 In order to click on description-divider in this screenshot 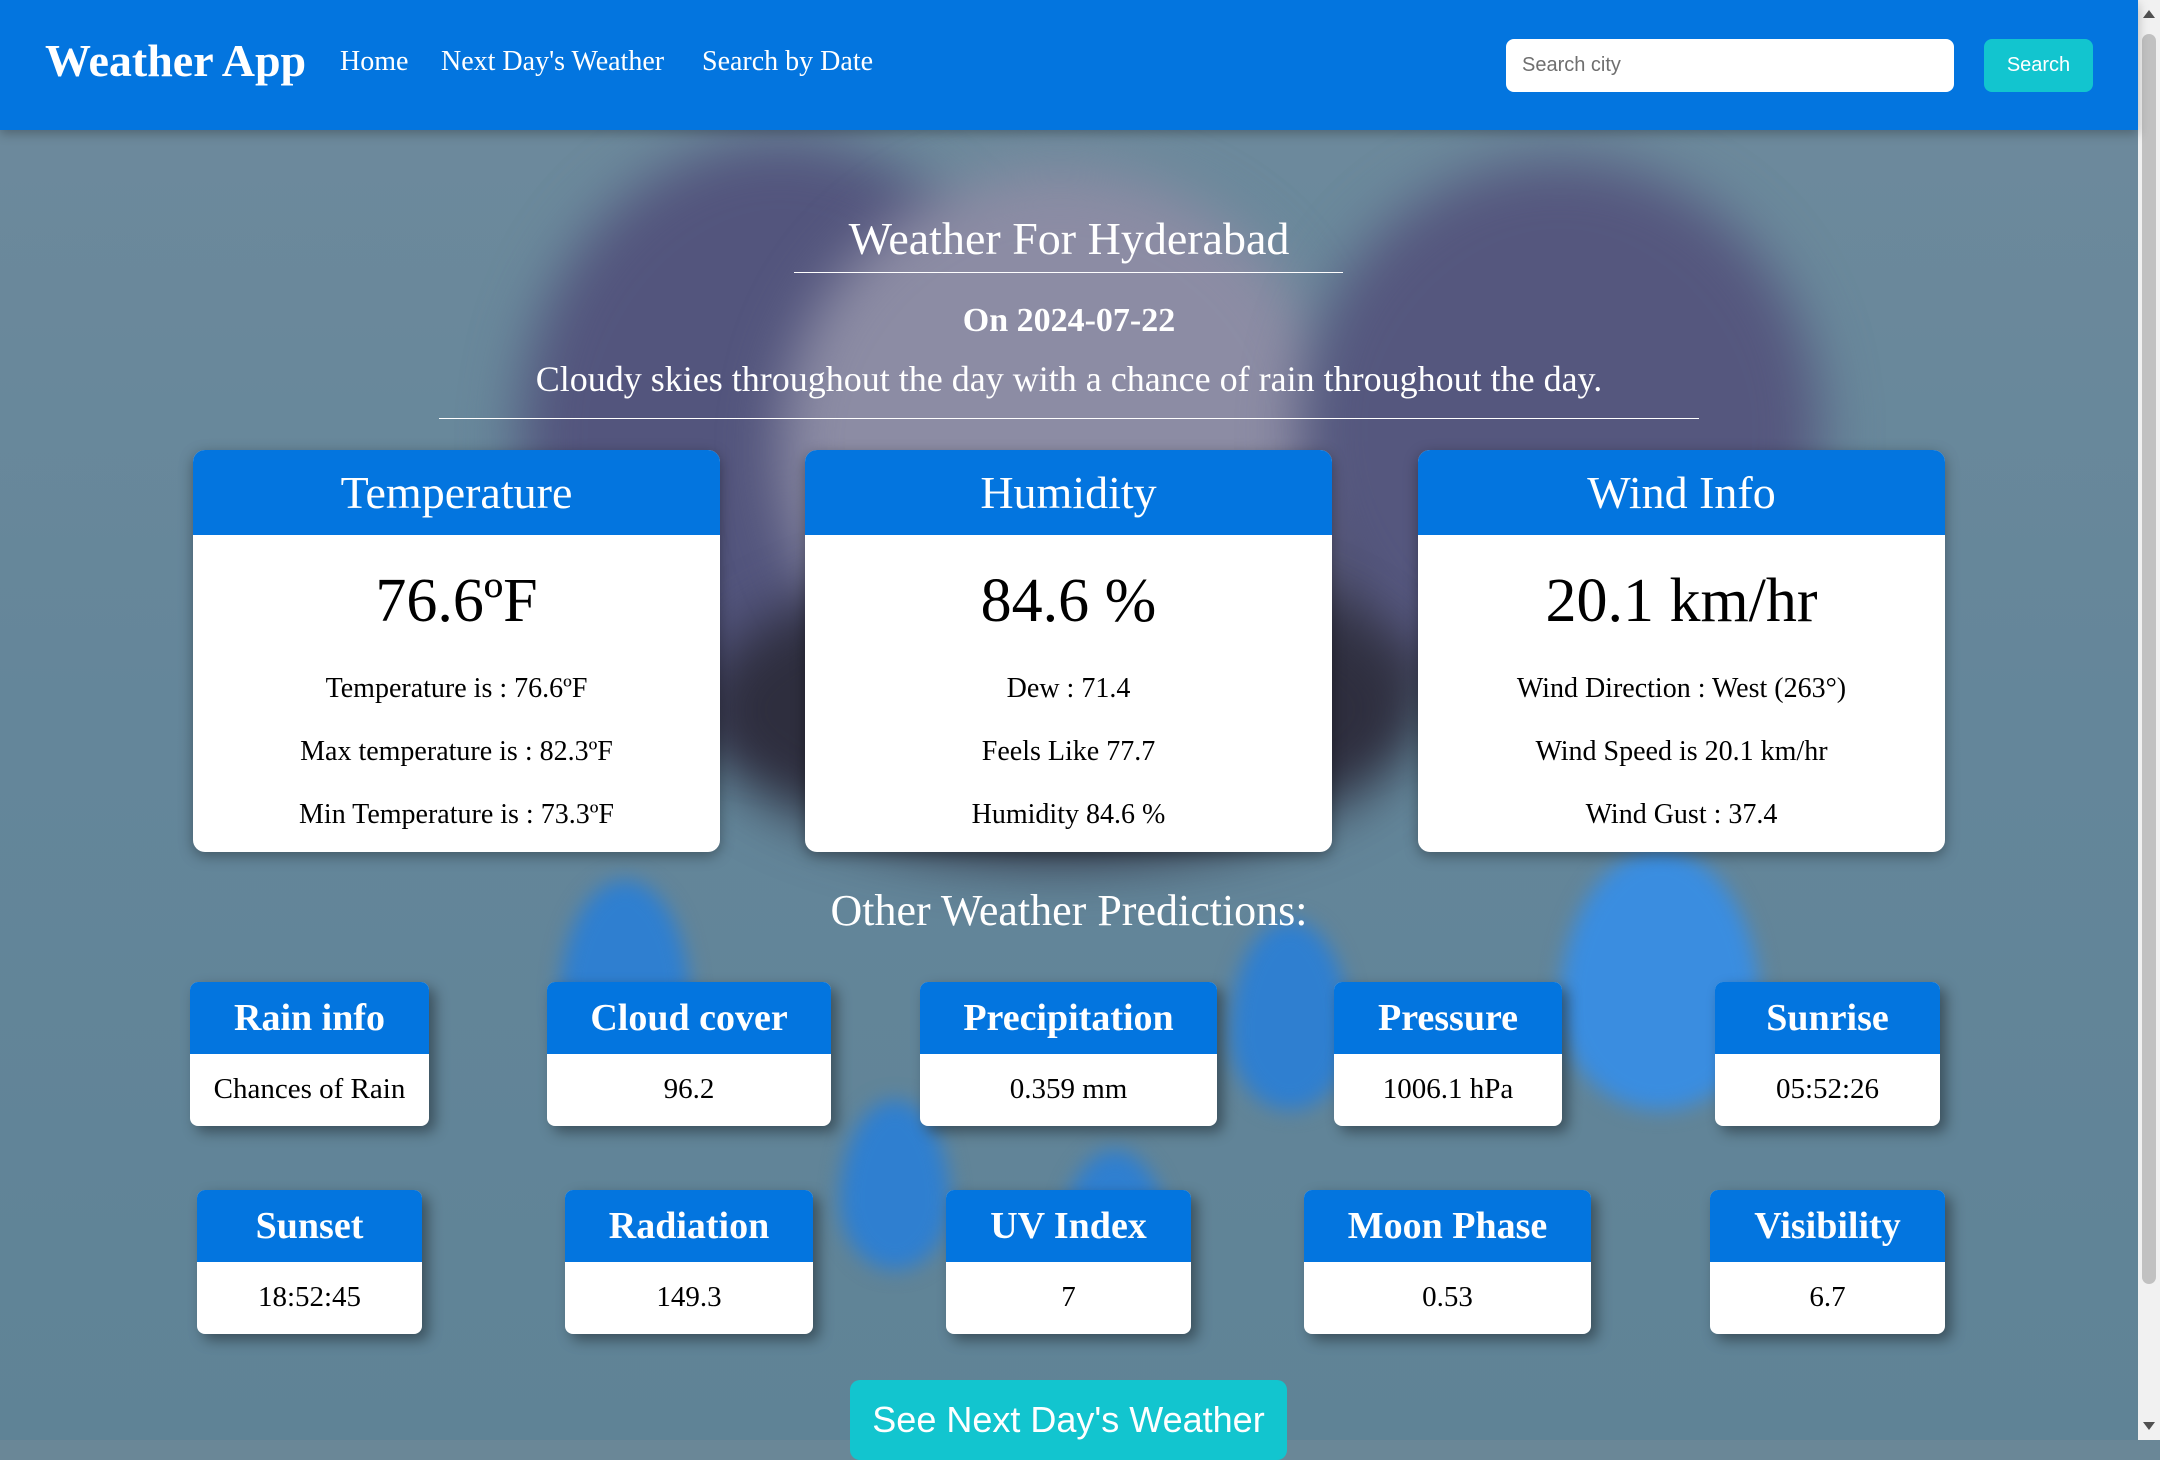, I will do `click(1069, 418)`.